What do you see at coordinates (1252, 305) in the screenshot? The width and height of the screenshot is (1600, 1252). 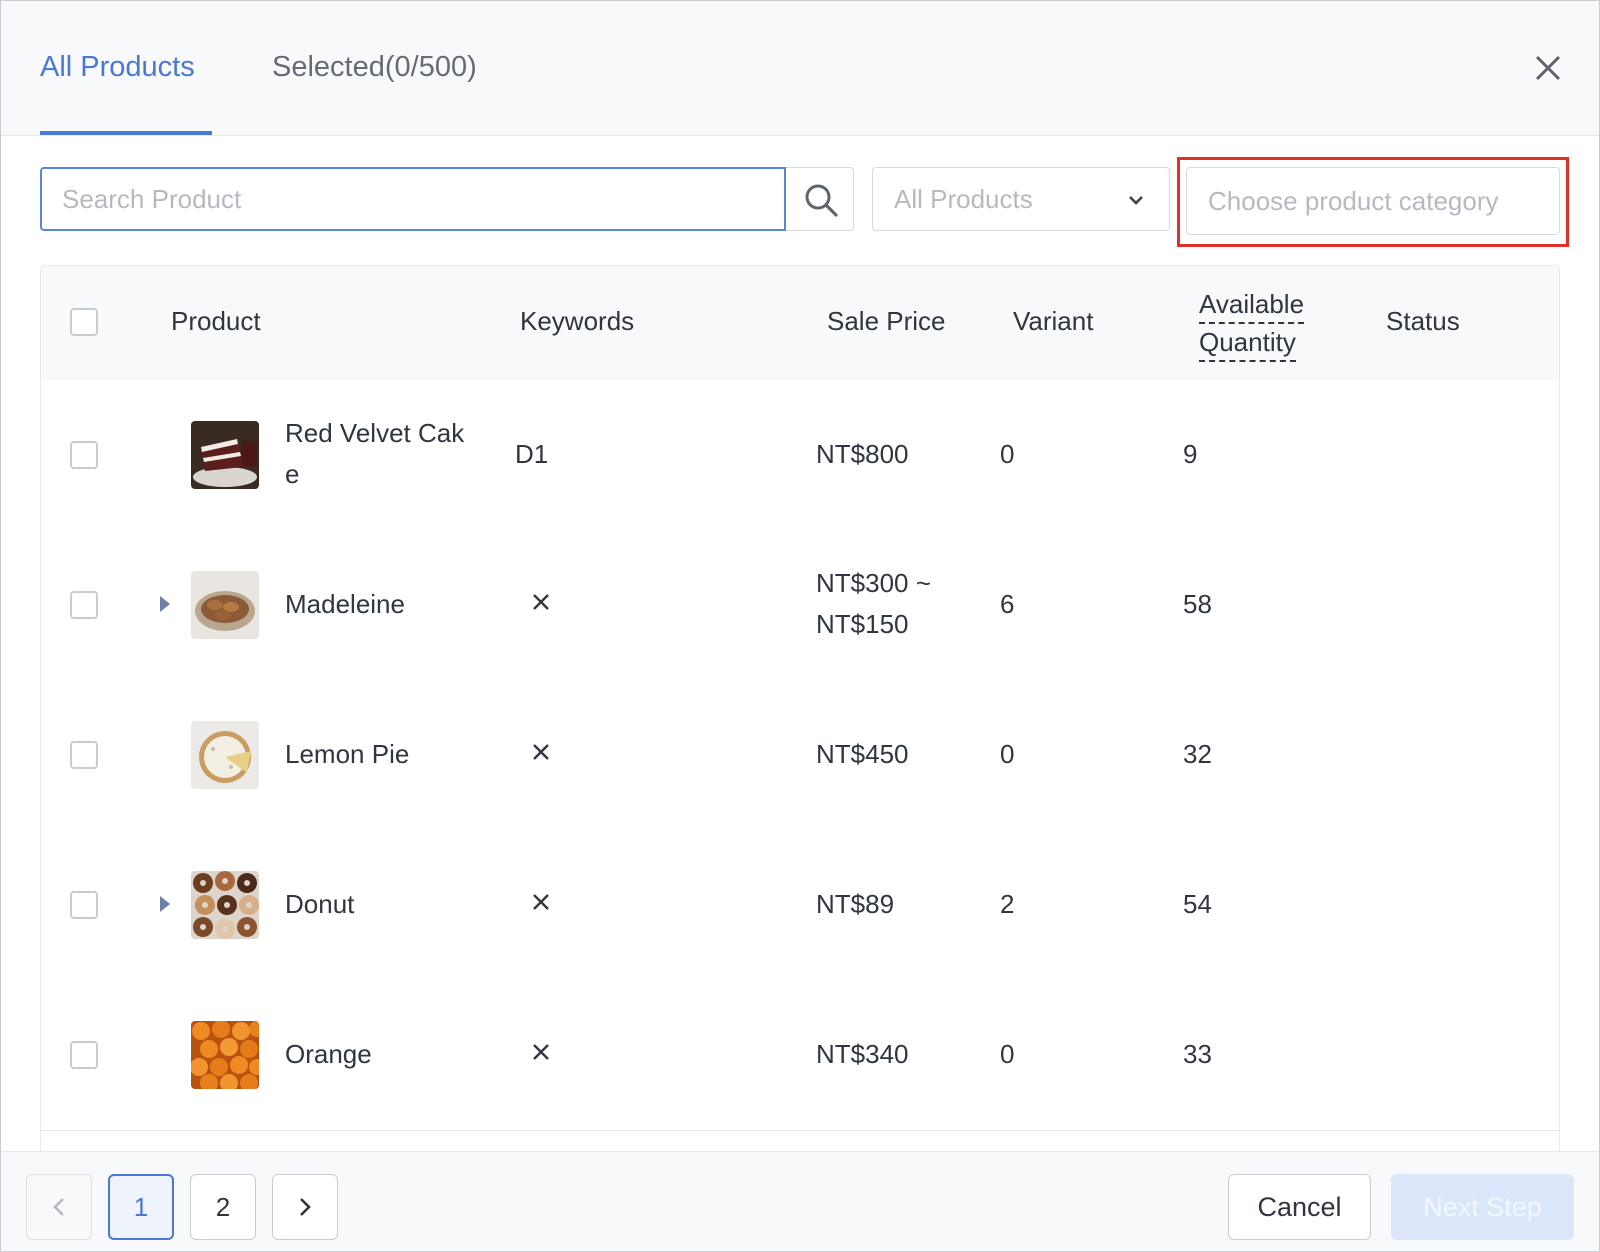 I see `header-available-line1: Available` at bounding box center [1252, 305].